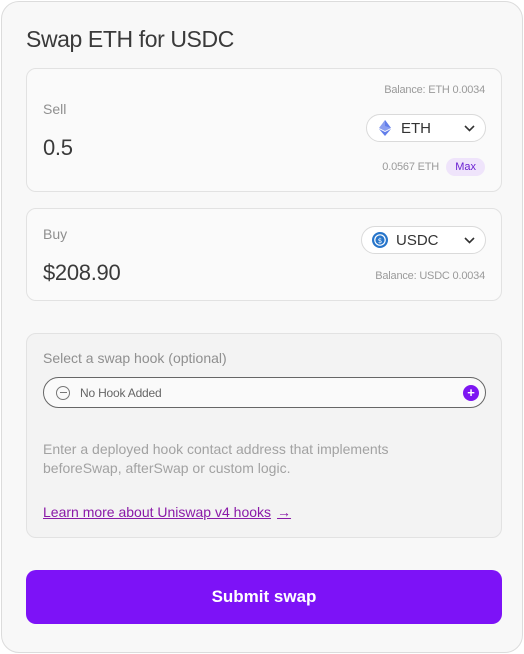 The width and height of the screenshot is (524, 654). What do you see at coordinates (410, 167) in the screenshot?
I see `sell-sub-value: 0.0567 ETH` at bounding box center [410, 167].